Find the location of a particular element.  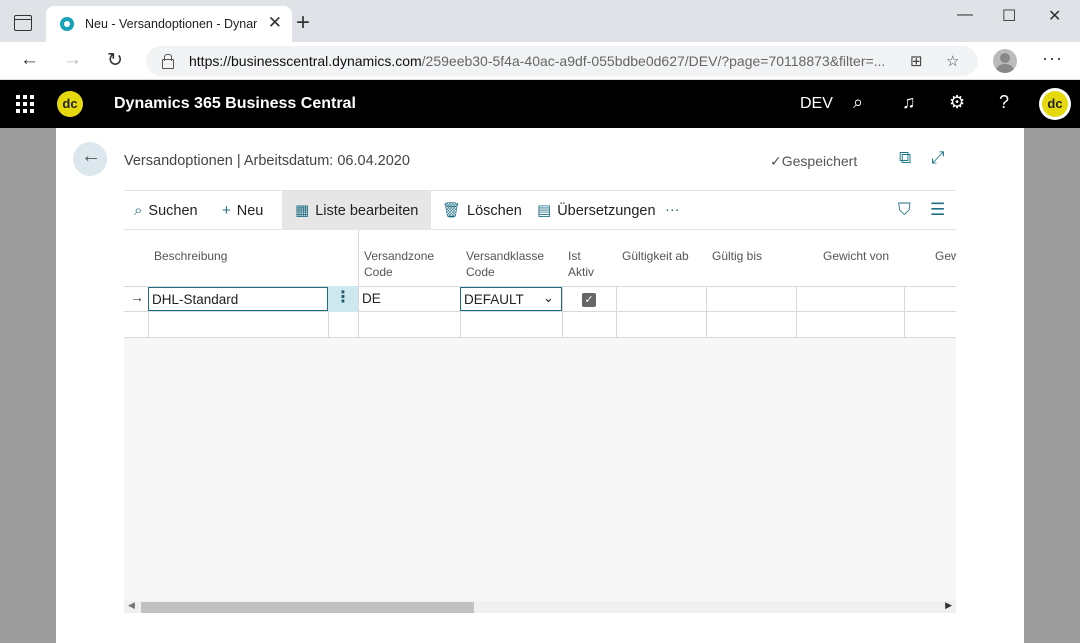

edit-list-icon: ▦ is located at coordinates (302, 210).